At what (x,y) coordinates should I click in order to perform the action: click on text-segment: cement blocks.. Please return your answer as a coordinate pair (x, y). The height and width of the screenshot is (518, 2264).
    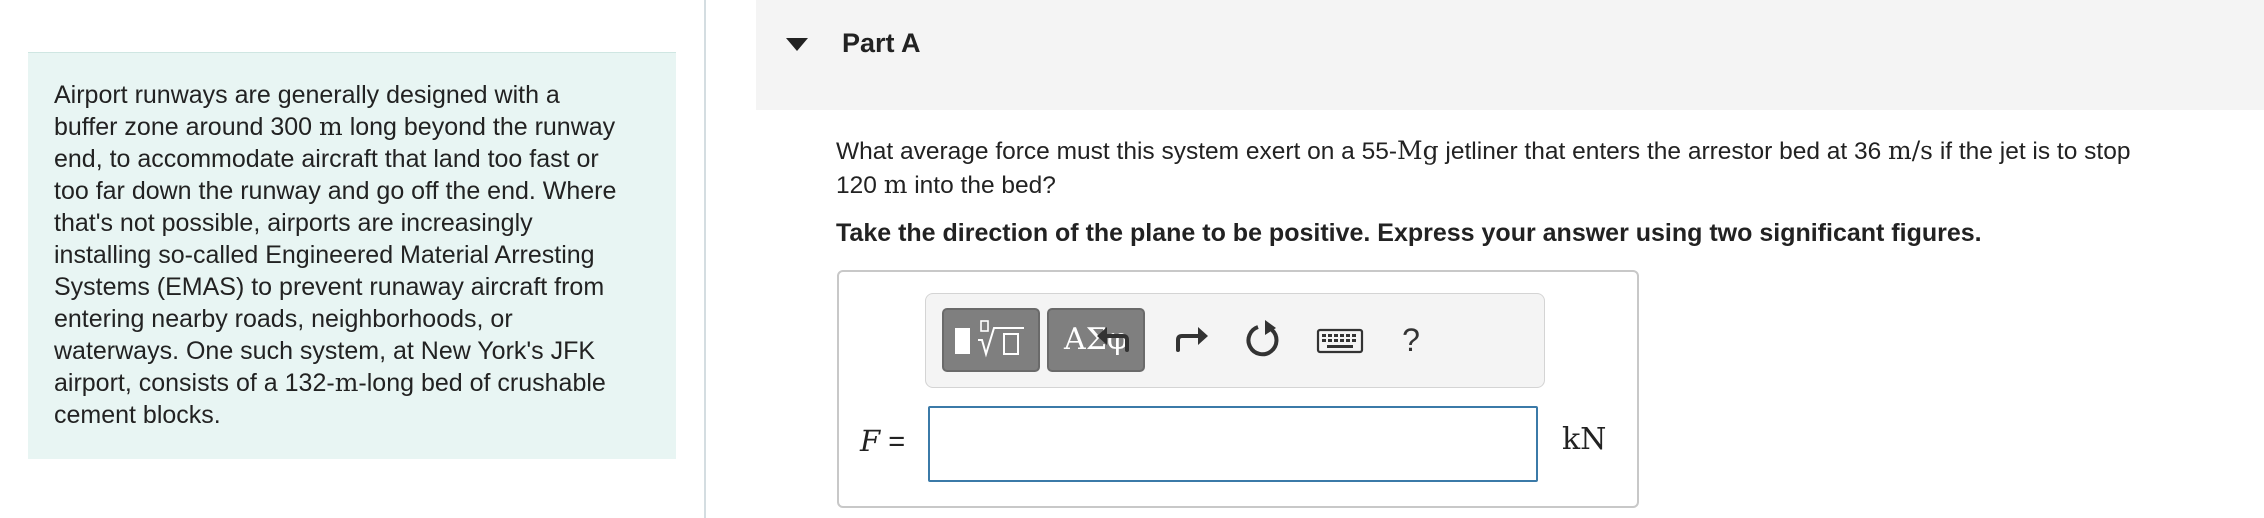
    Looking at the image, I should click on (137, 415).